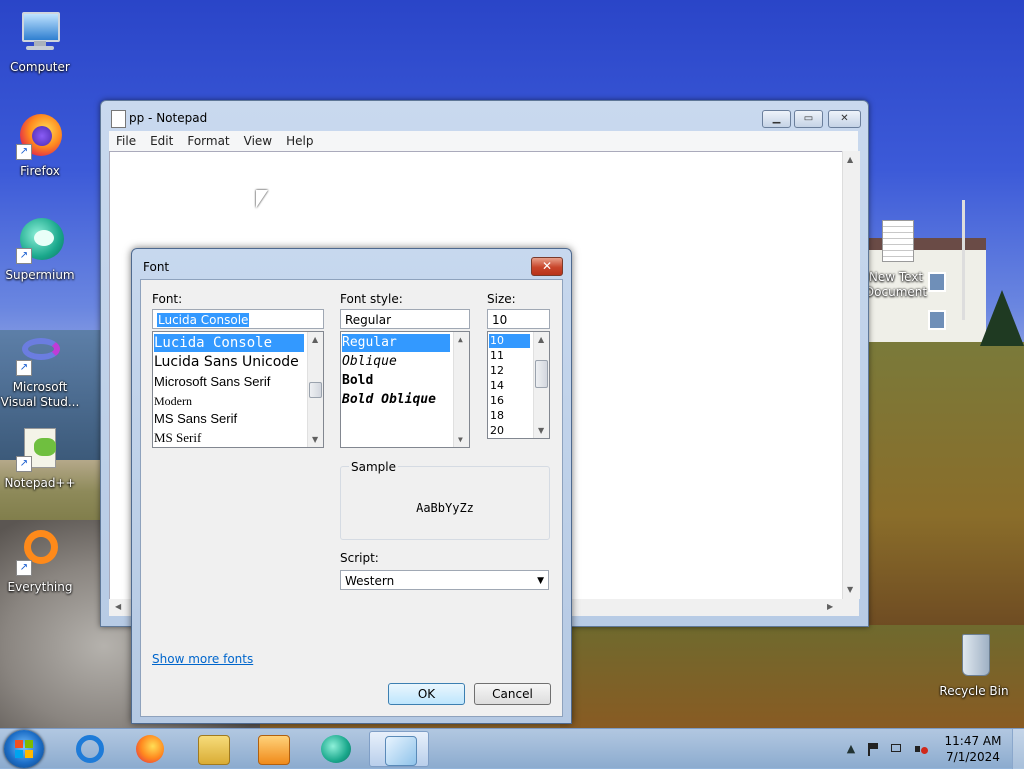 This screenshot has width=1024, height=769. Describe the element at coordinates (168, 118) in the screenshot. I see `notepad-title: pp - Notepad` at that location.